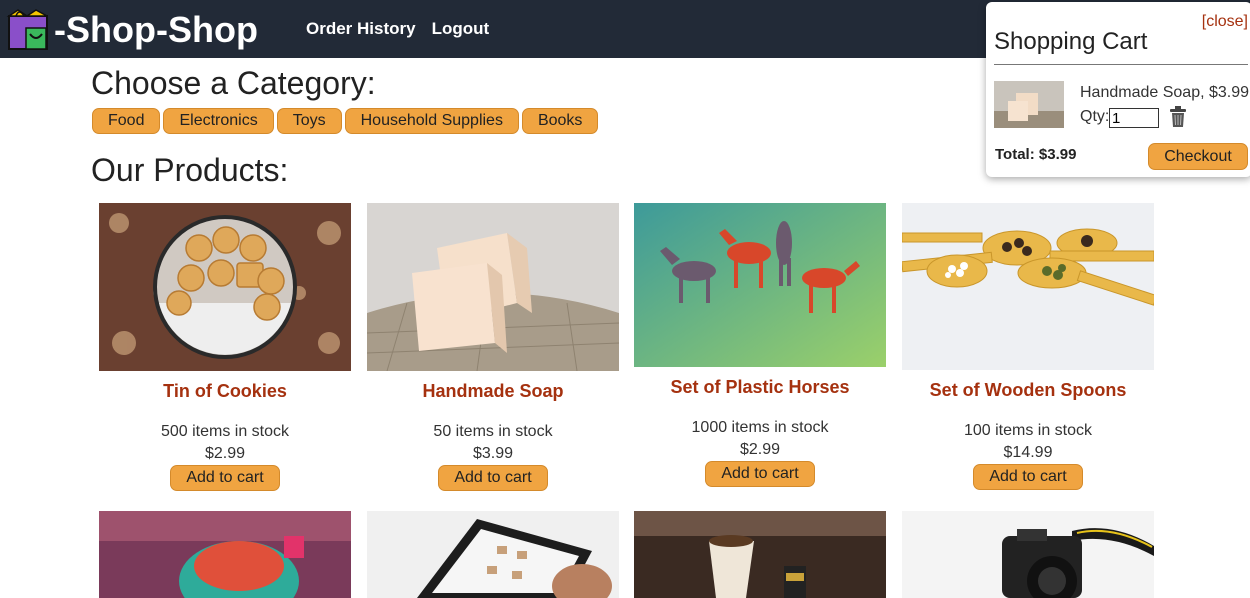  What do you see at coordinates (760, 427) in the screenshot?
I see `product-stock: 1000 items in stock` at bounding box center [760, 427].